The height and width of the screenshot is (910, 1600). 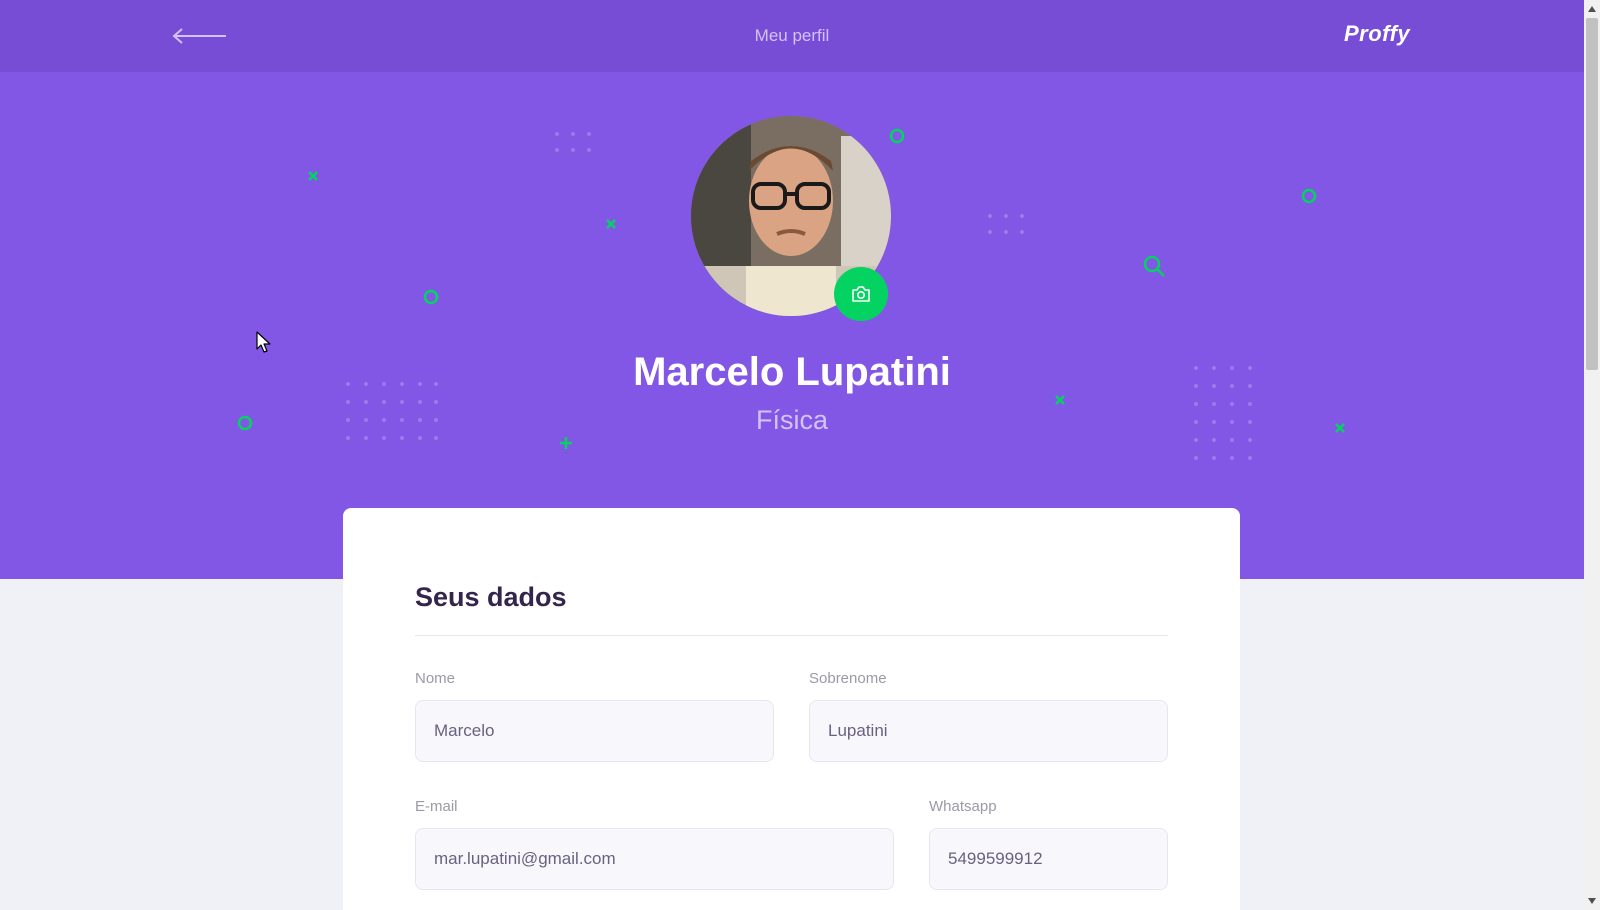 I want to click on last-name-input, so click(x=988, y=731).